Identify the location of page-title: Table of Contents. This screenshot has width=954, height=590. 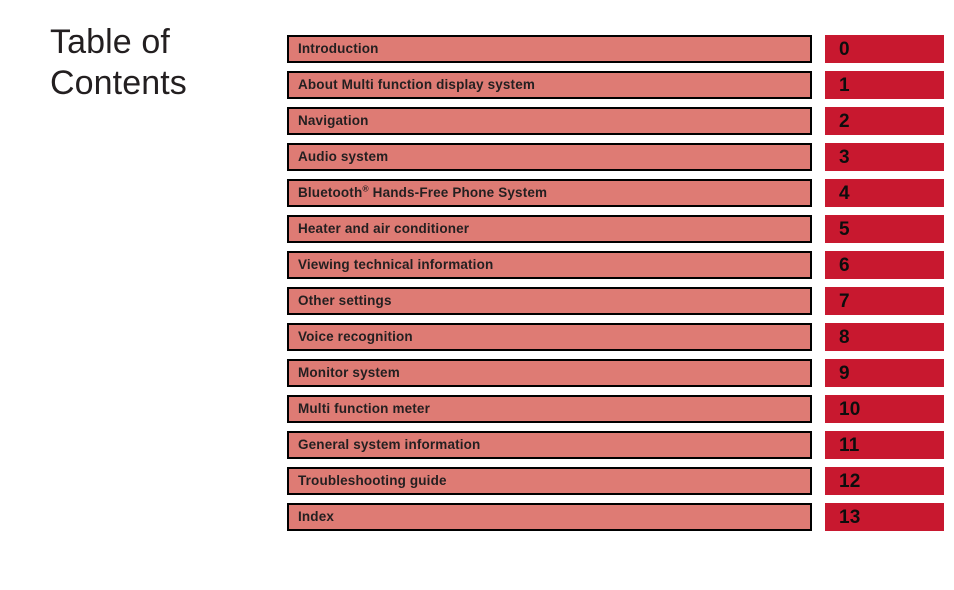
(118, 62).